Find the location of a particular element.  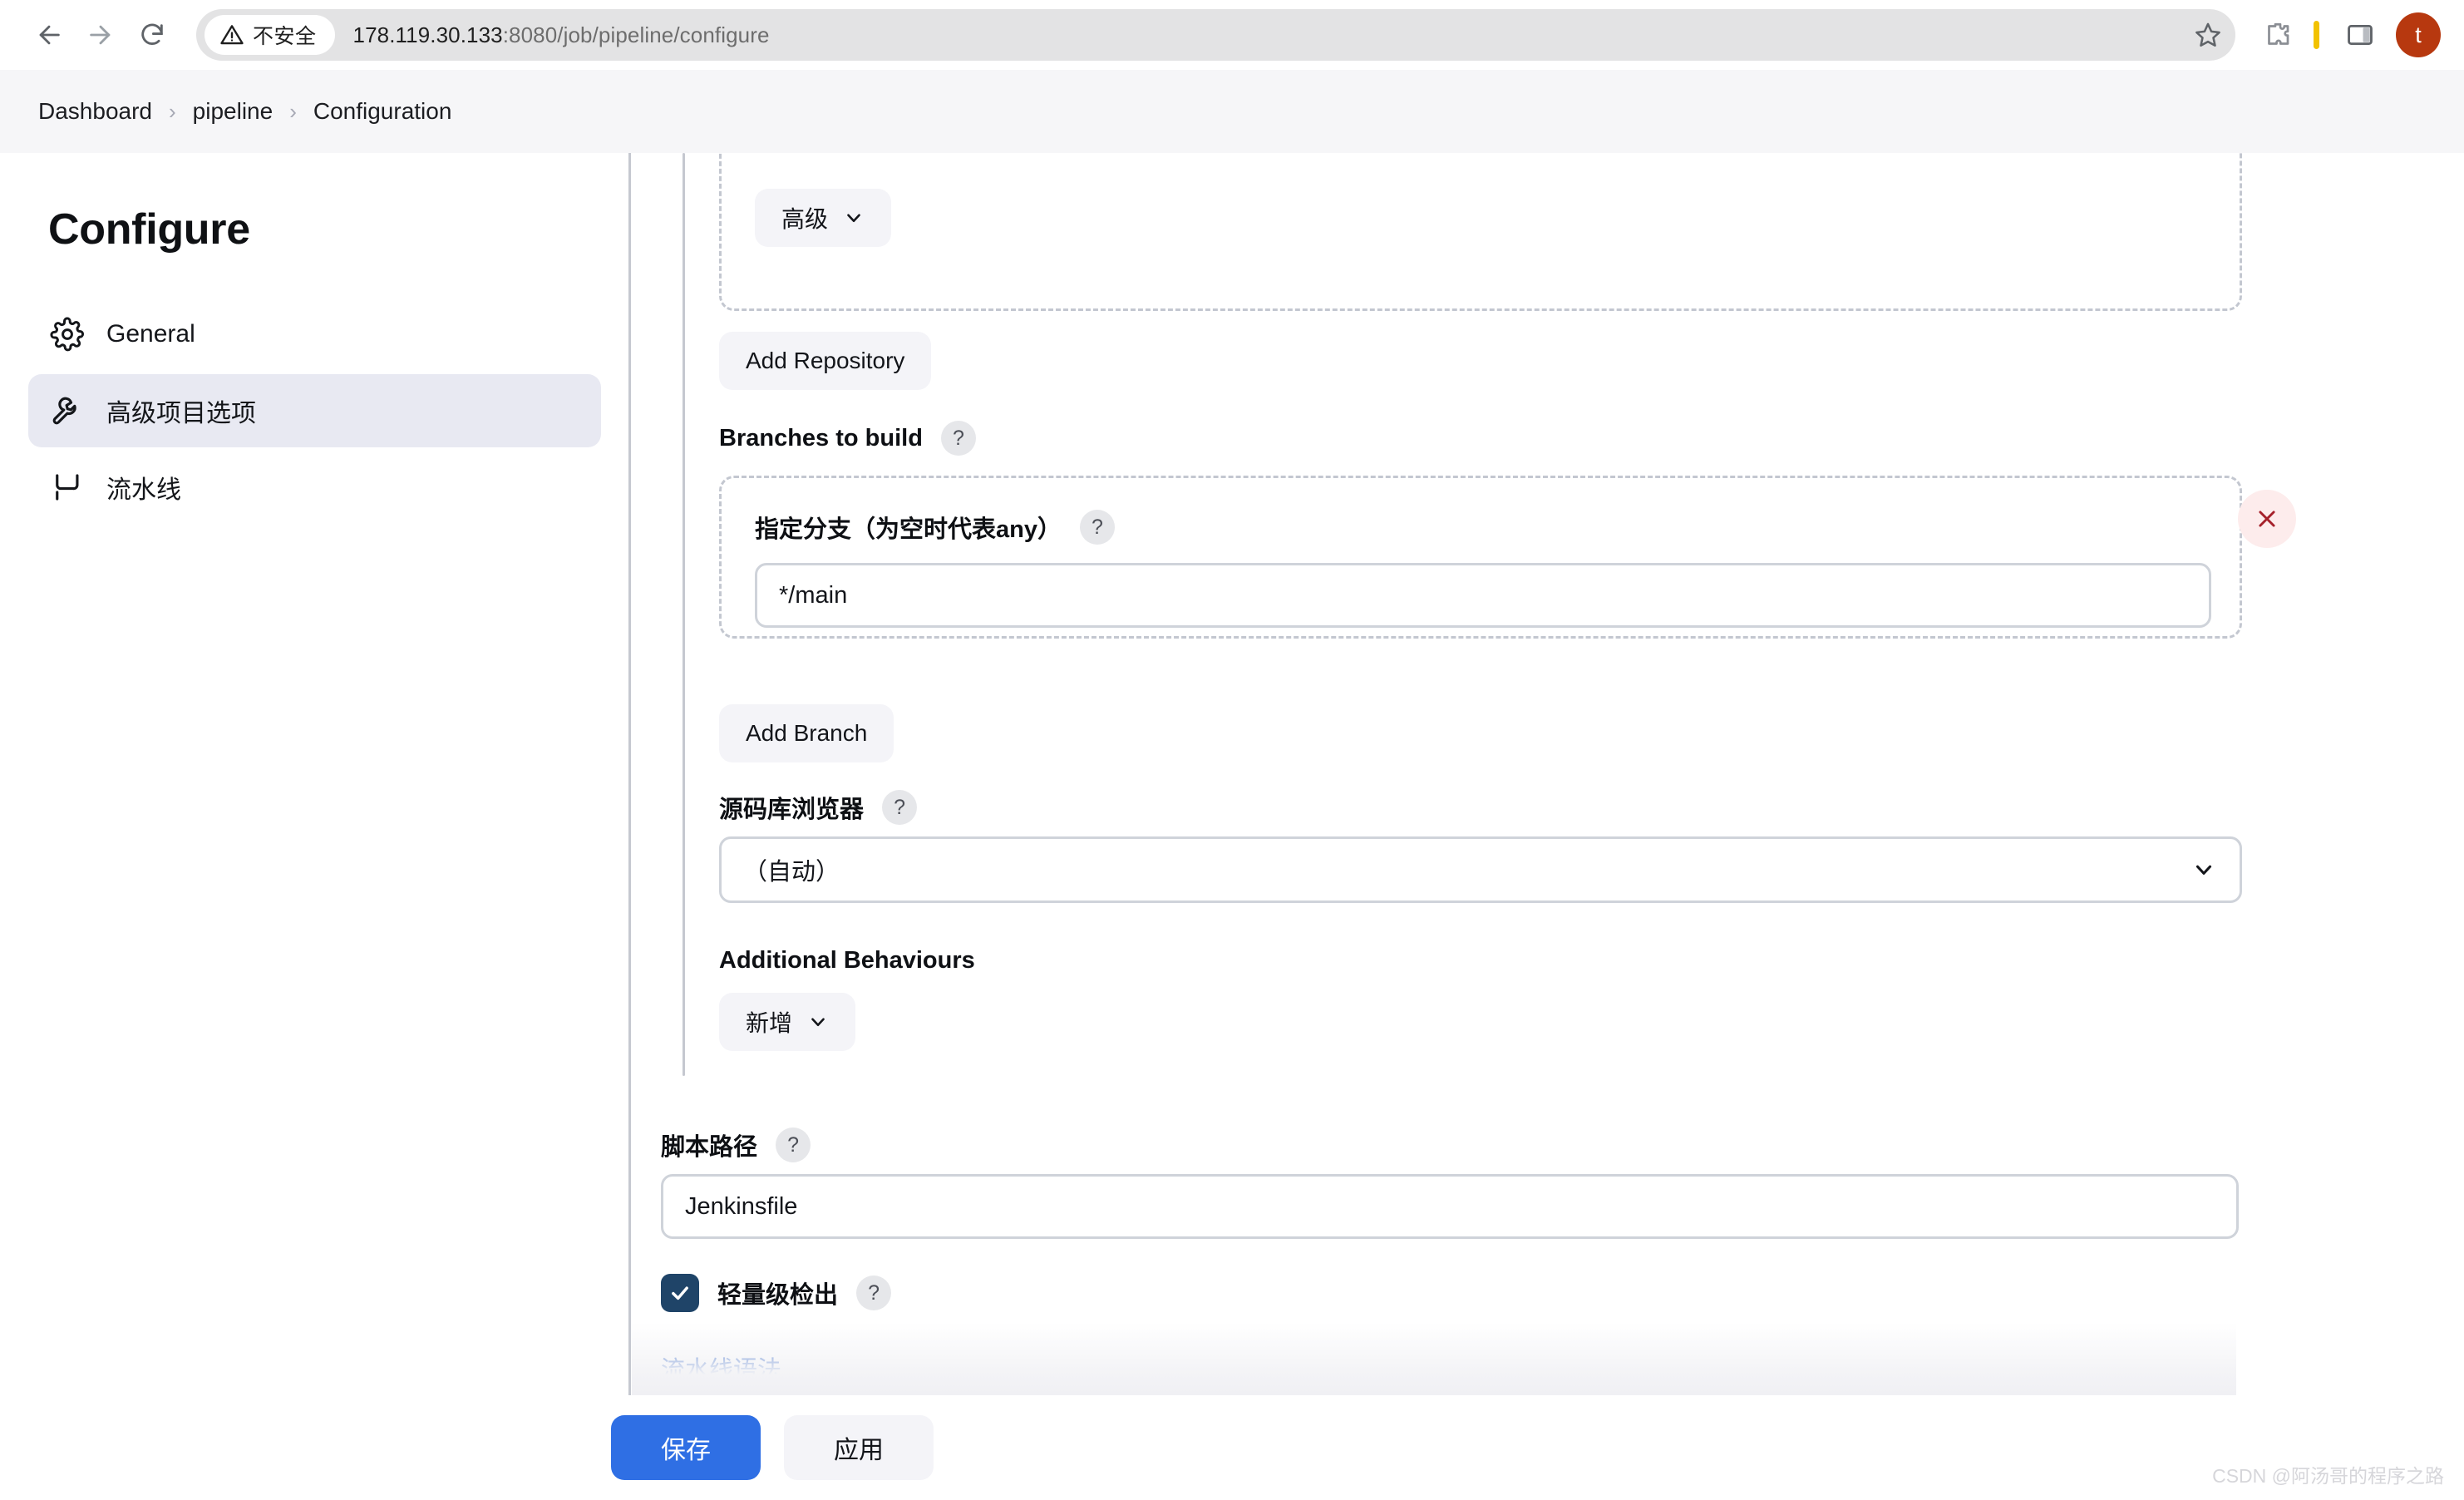

delete-branch-button is located at coordinates (2267, 519).